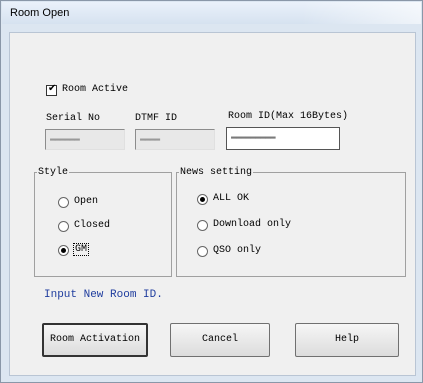  I want to click on info-message: Input New Room ID., so click(103, 295).